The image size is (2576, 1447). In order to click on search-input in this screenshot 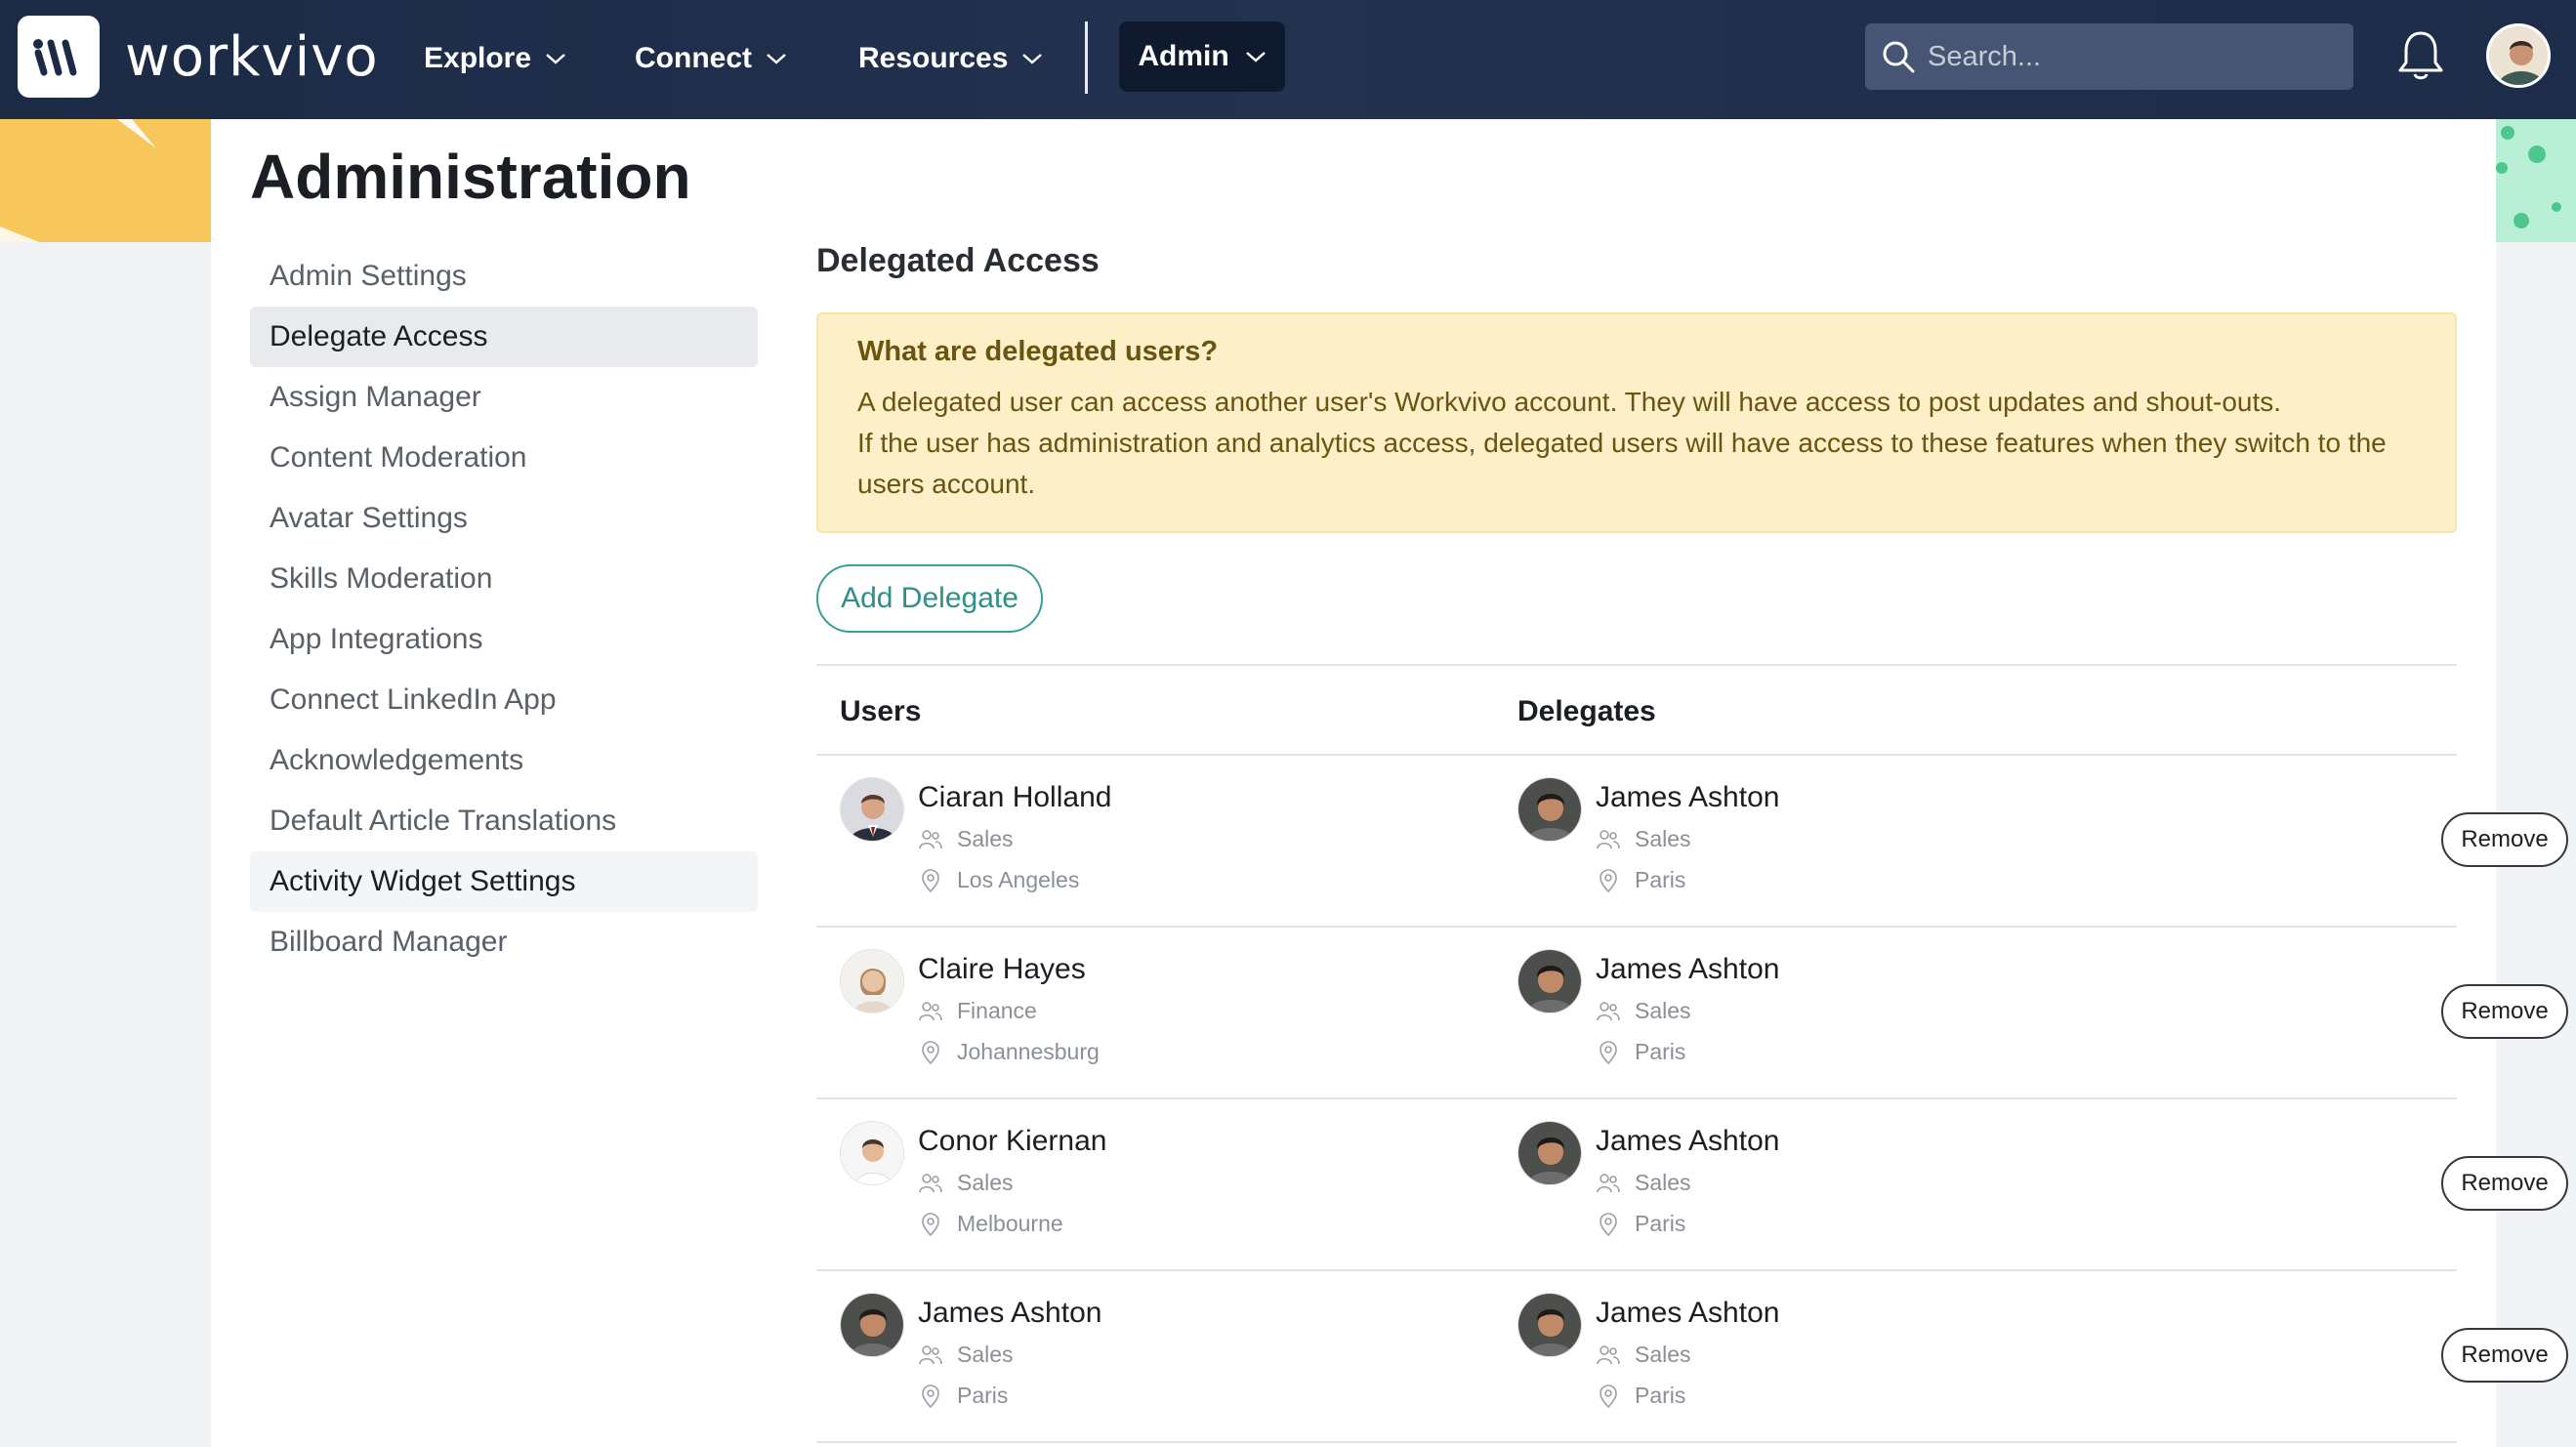, I will do `click(2133, 57)`.